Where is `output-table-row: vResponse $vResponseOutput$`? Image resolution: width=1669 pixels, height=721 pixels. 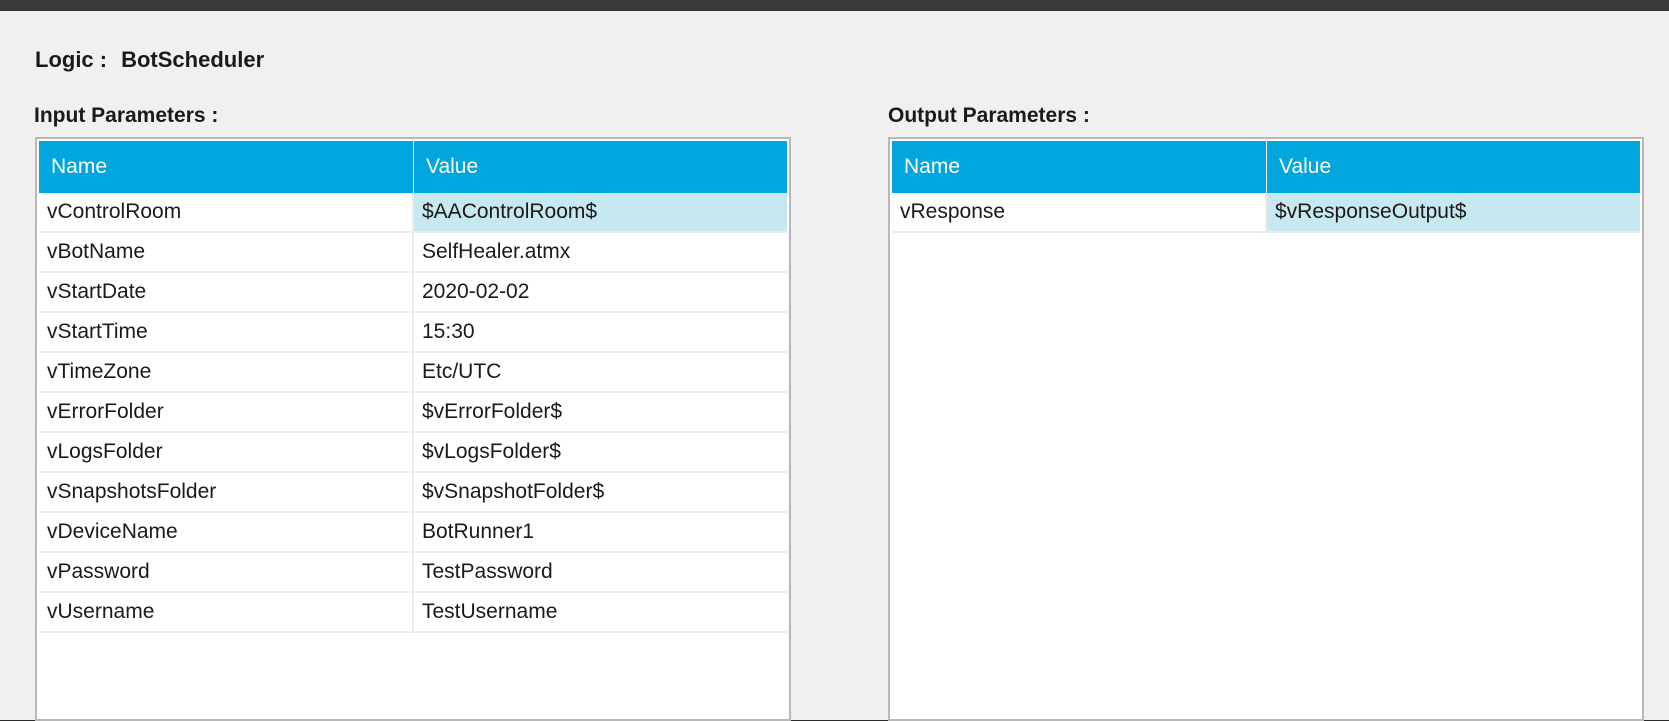 output-table-row: vResponse $vResponseOutput$ is located at coordinates (1266, 213).